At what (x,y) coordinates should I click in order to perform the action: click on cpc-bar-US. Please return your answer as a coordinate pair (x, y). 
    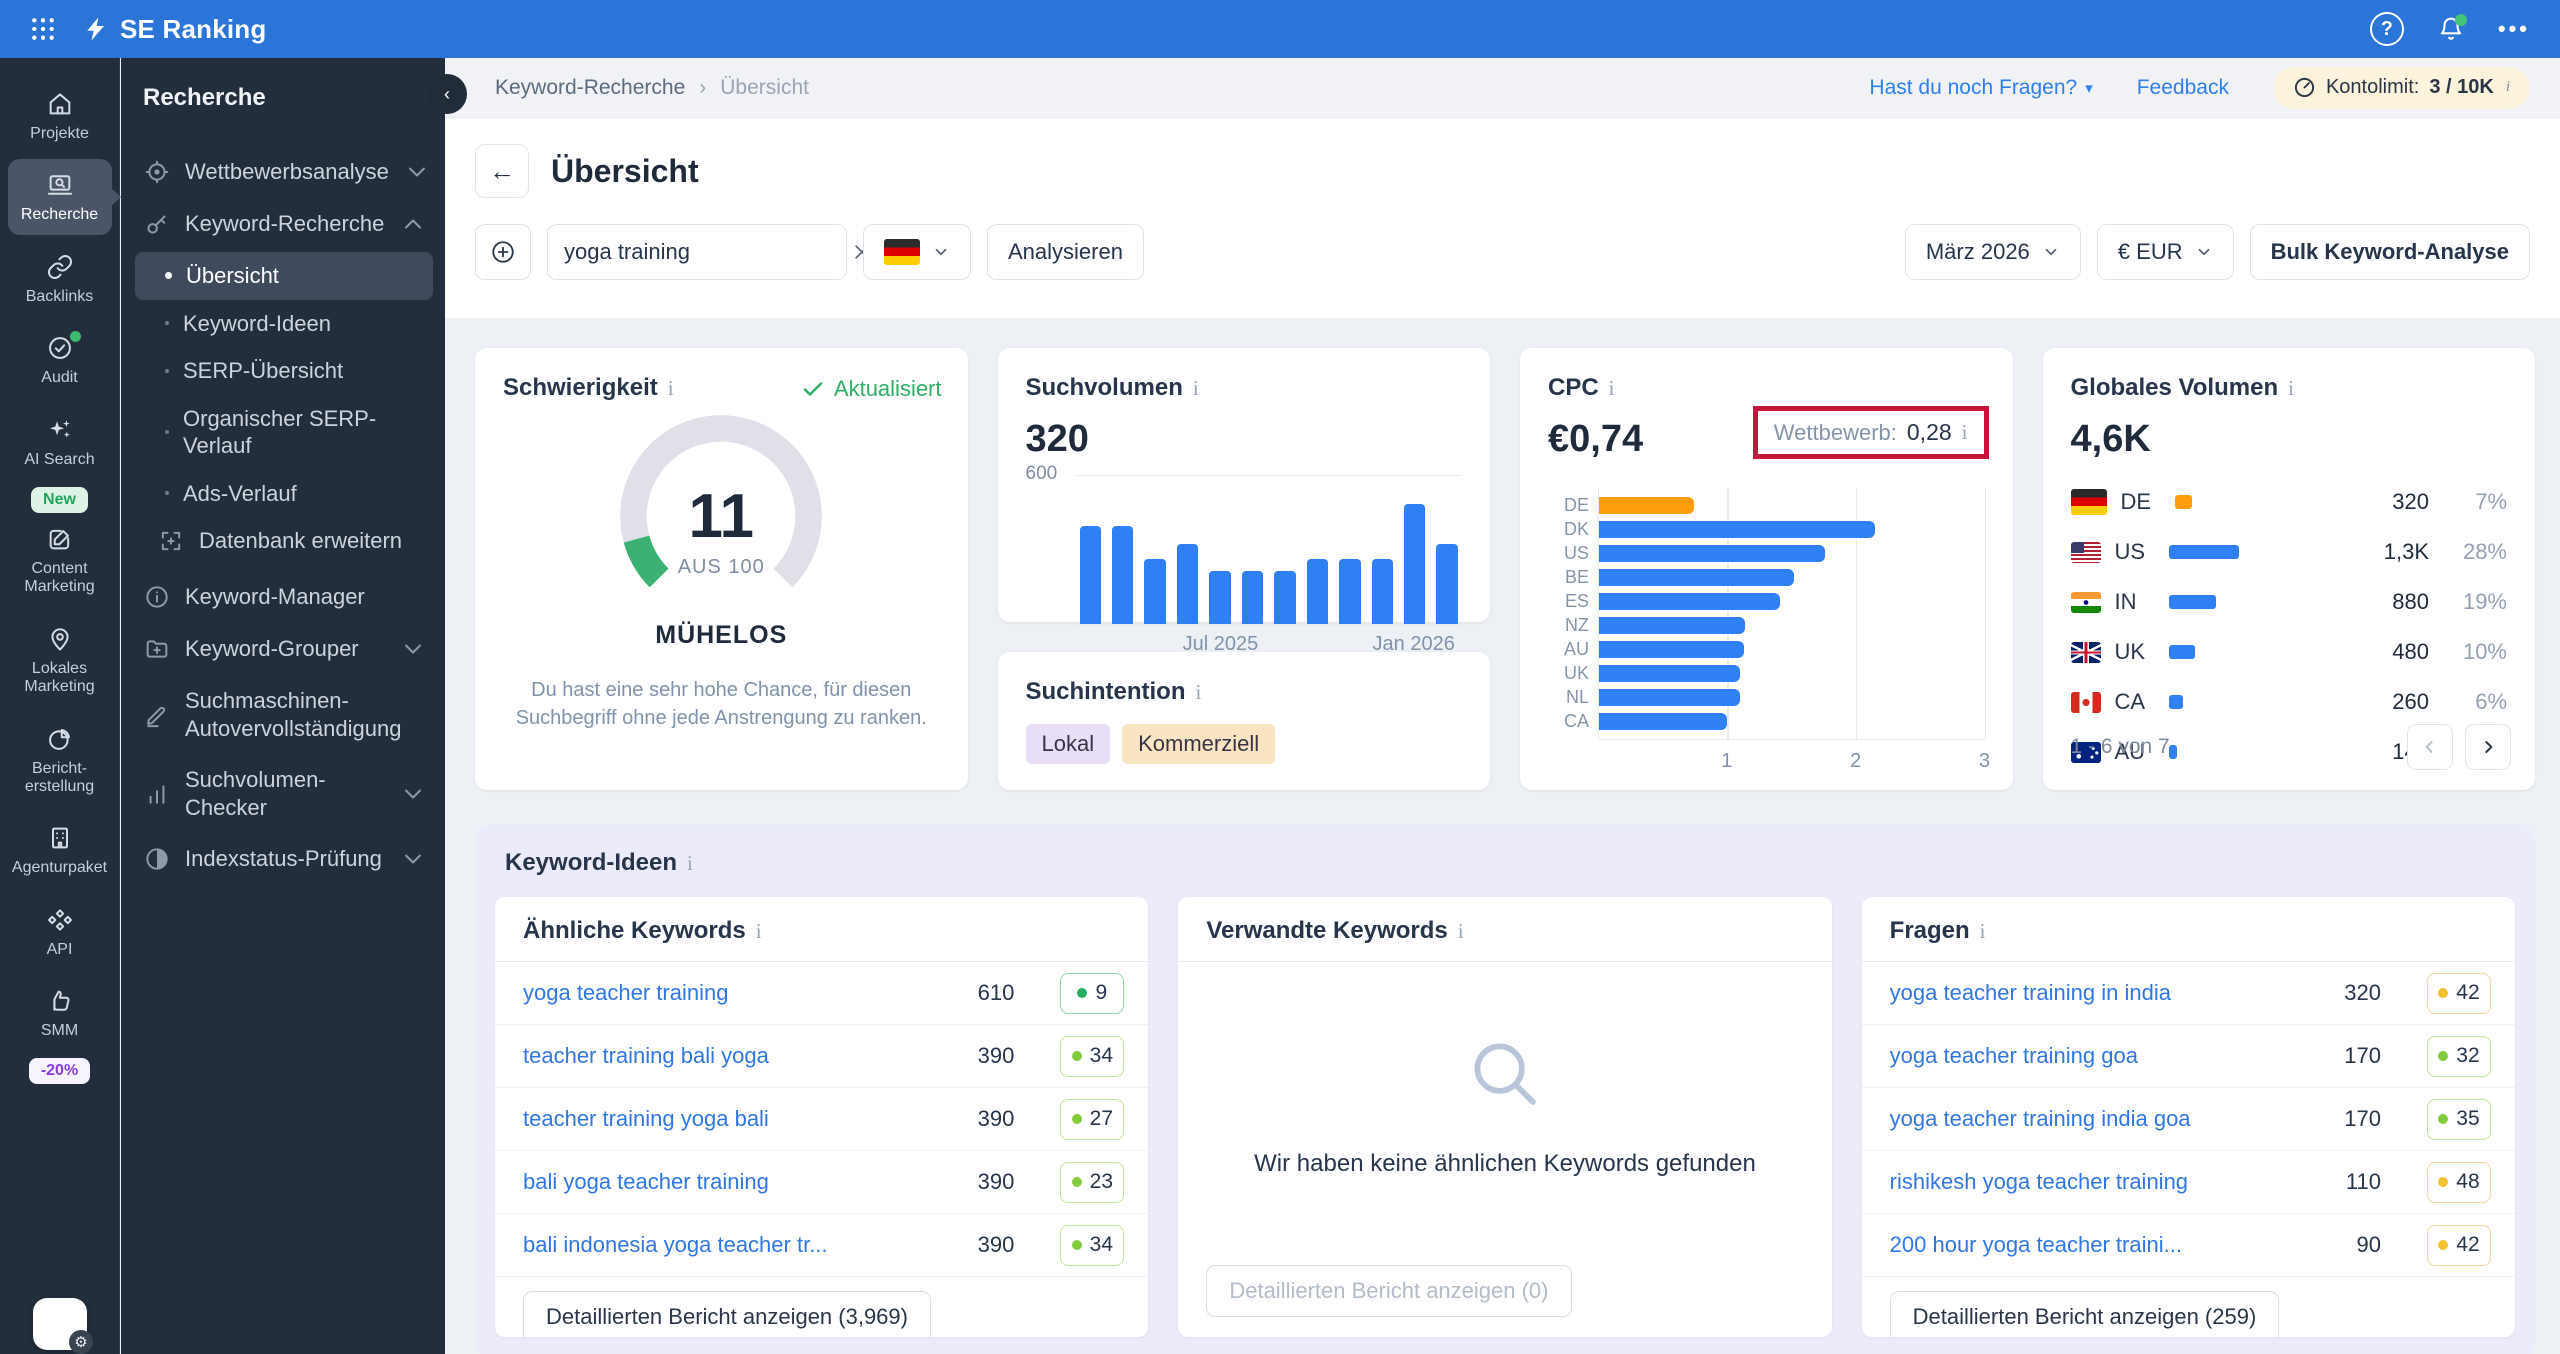
    Looking at the image, I should click on (1712, 553).